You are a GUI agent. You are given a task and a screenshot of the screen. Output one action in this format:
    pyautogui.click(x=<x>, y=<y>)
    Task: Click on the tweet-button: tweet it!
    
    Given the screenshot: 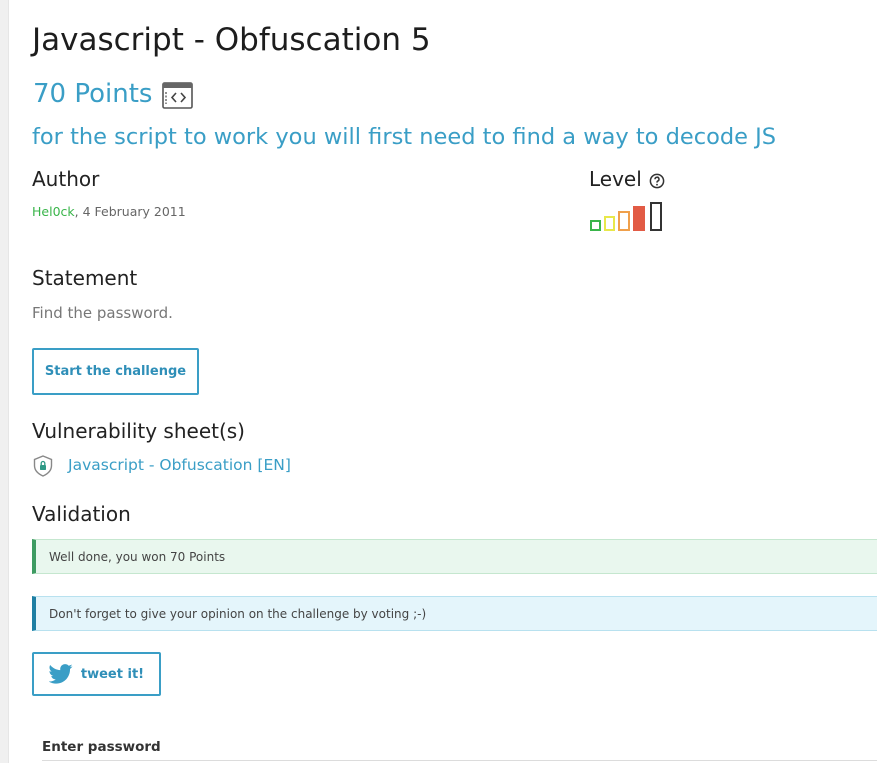 What is the action you would take?
    pyautogui.click(x=96, y=674)
    